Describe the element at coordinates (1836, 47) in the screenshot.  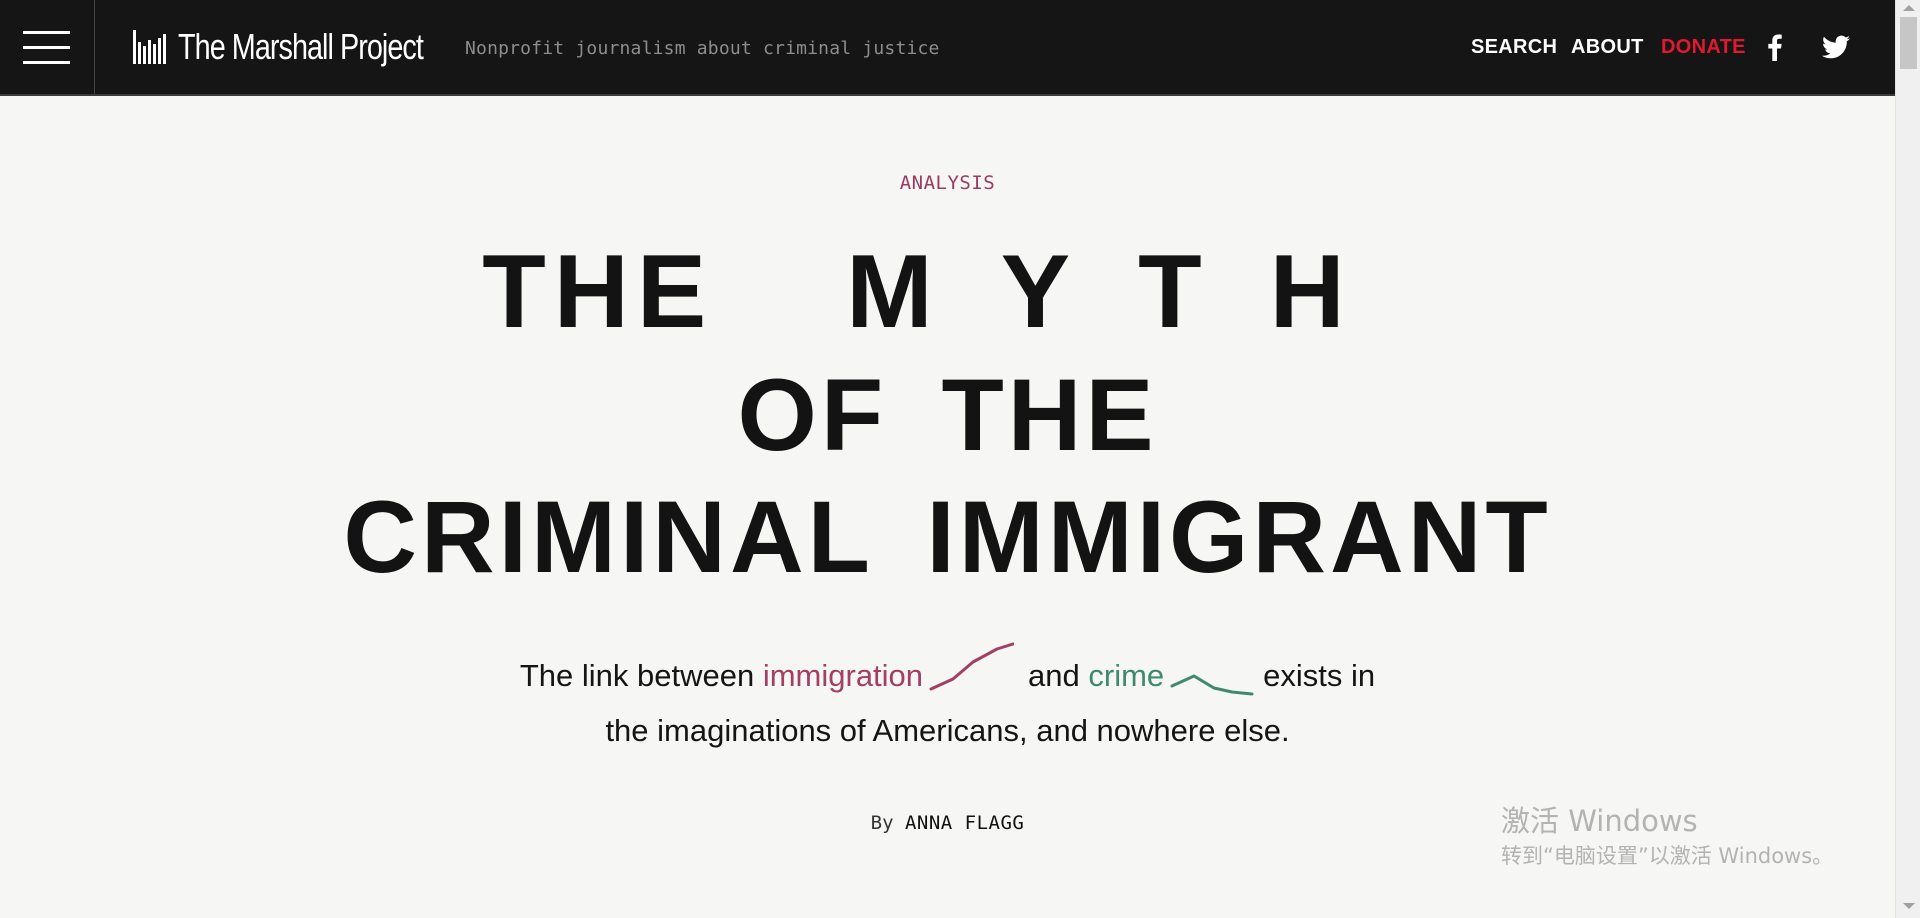
I see `twitter-icon` at that location.